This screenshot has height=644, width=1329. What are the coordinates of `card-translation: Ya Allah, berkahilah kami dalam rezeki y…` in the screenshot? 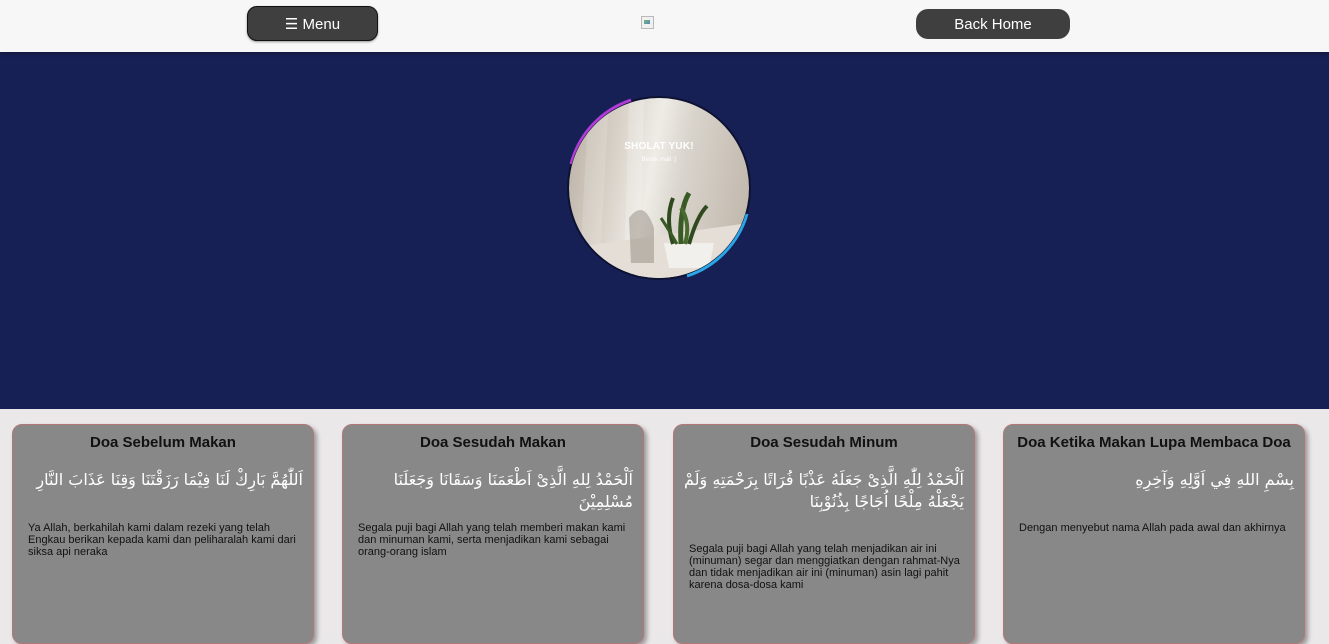 It's located at (162, 540).